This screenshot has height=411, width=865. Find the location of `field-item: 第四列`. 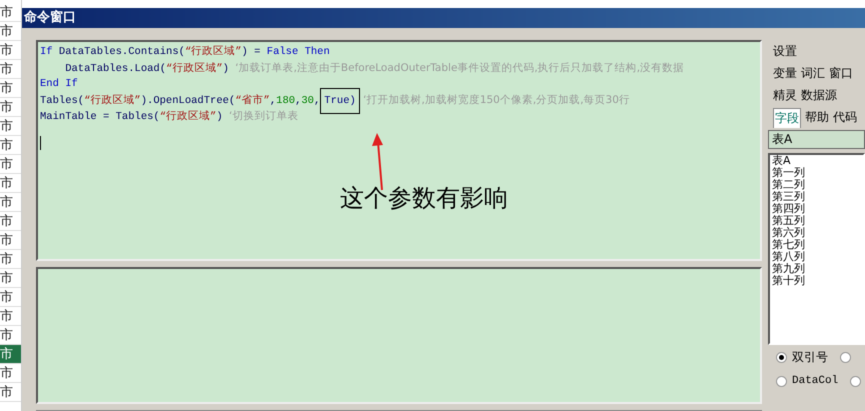

field-item: 第四列 is located at coordinates (816, 209).